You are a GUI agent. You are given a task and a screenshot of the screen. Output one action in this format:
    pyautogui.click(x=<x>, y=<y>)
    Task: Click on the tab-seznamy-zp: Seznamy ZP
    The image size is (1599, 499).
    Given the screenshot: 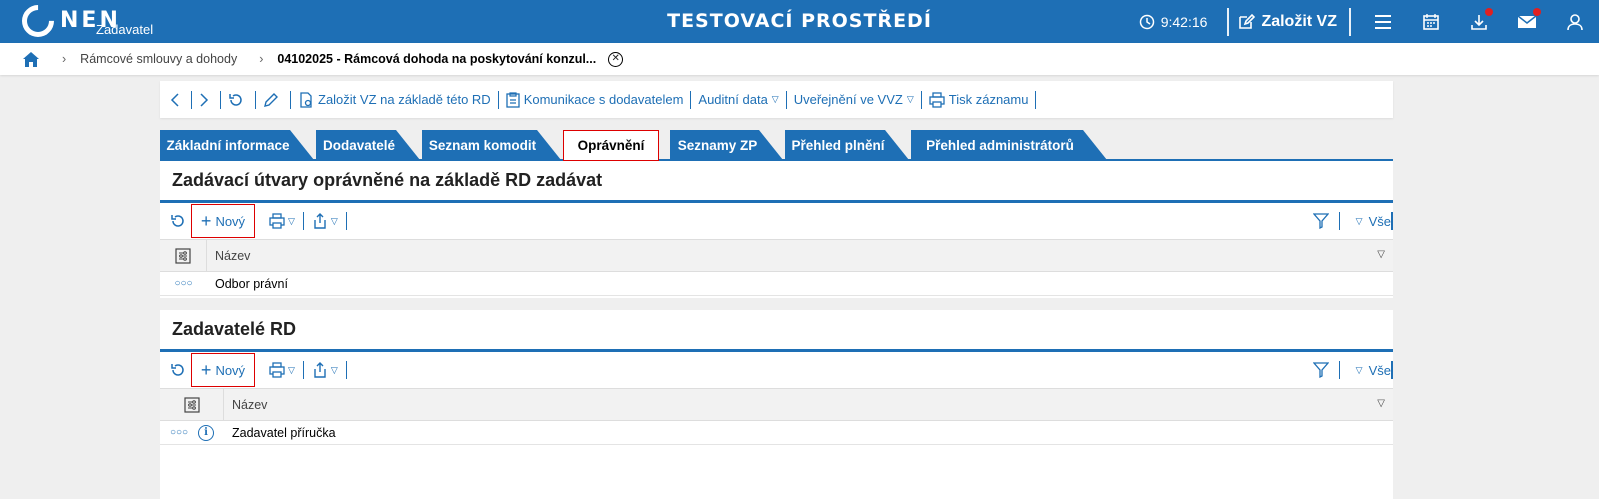 What is the action you would take?
    pyautogui.click(x=726, y=145)
    